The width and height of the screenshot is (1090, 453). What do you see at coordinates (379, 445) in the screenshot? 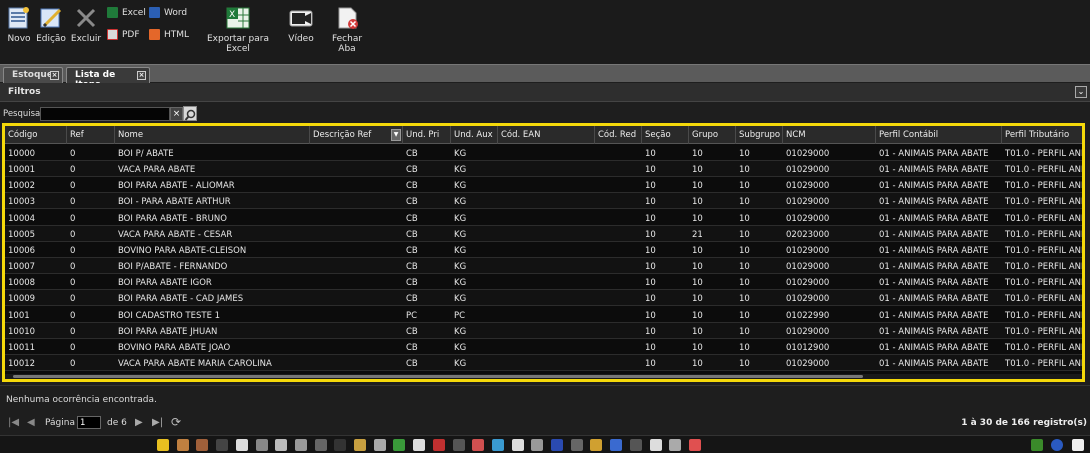
I see `bottle-icon` at bounding box center [379, 445].